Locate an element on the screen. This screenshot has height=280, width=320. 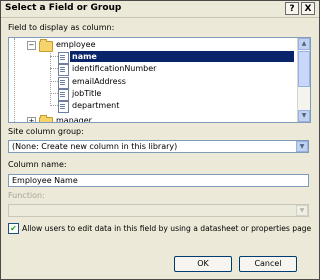
tree-node-employee: − employee is located at coordinates (153, 45).